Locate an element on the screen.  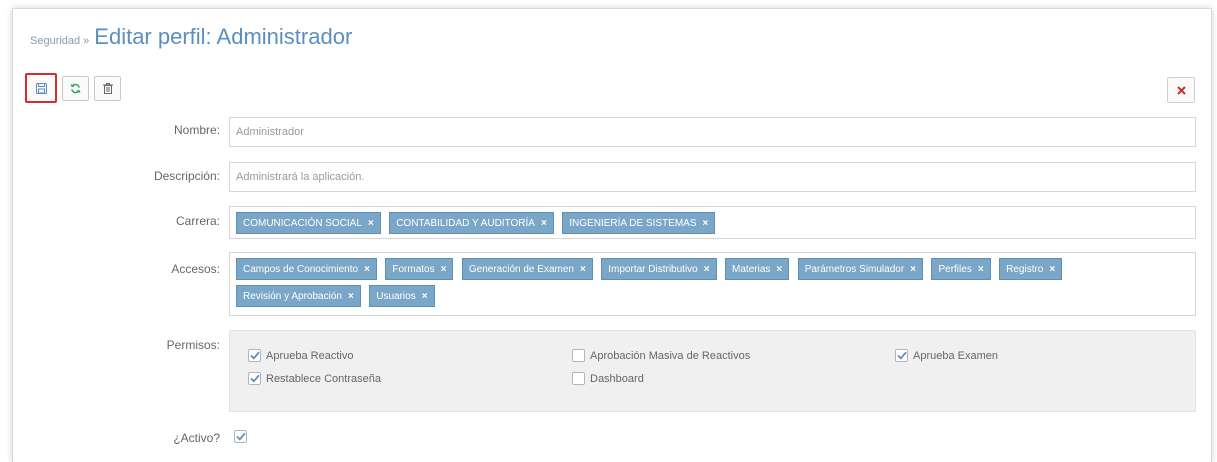
close-icon is located at coordinates (1181, 90).